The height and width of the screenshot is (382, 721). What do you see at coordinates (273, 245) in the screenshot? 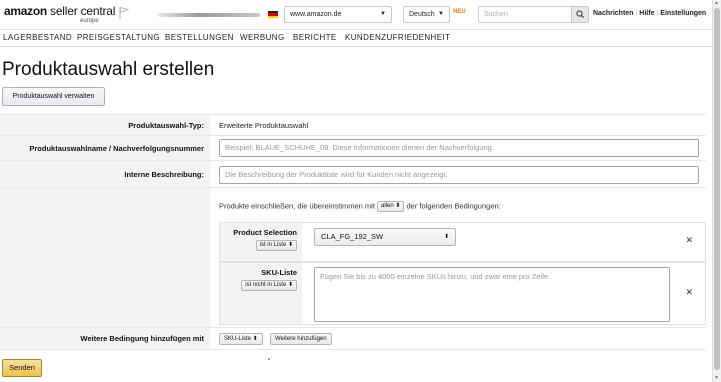
I see `operator-value: ist in Liste` at bounding box center [273, 245].